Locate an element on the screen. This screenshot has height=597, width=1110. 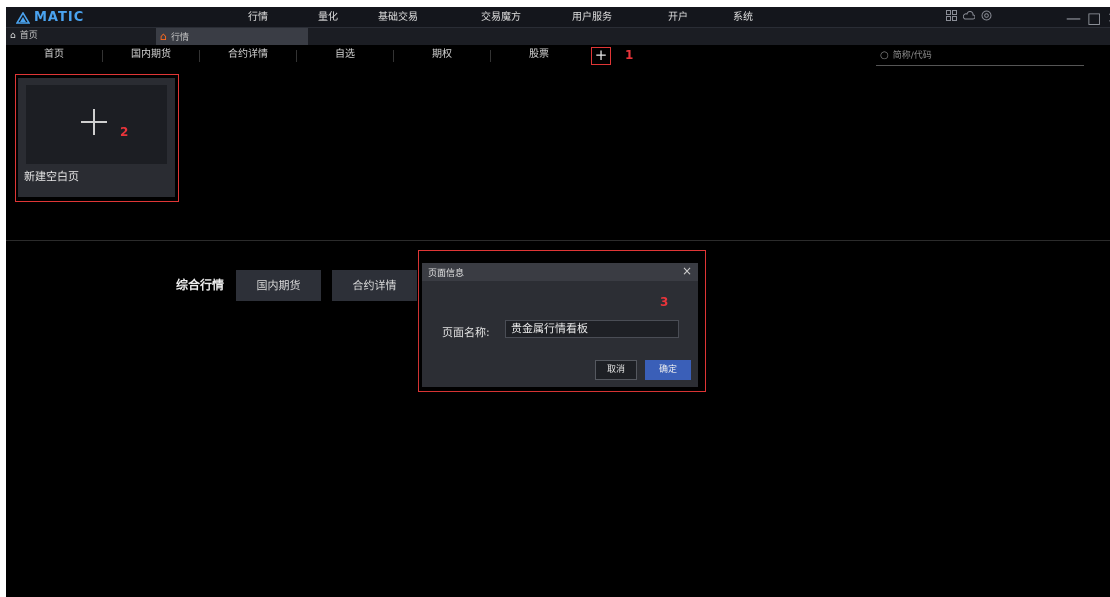
section-divider is located at coordinates (558, 240).